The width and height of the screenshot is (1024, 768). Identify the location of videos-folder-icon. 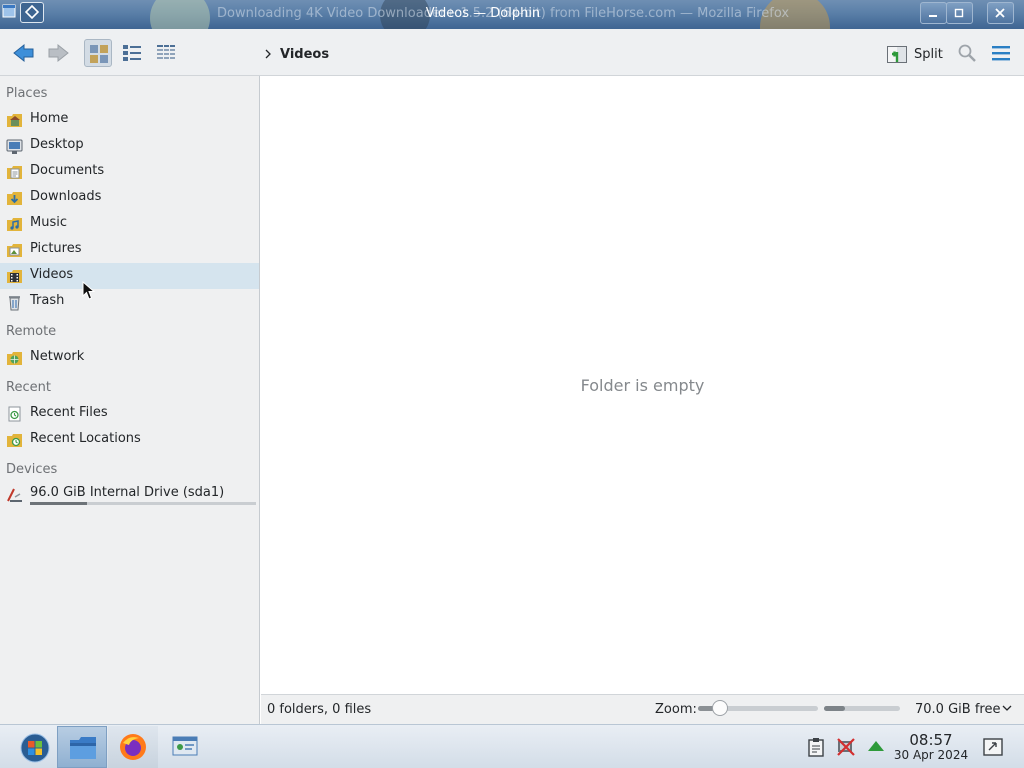
(14, 276).